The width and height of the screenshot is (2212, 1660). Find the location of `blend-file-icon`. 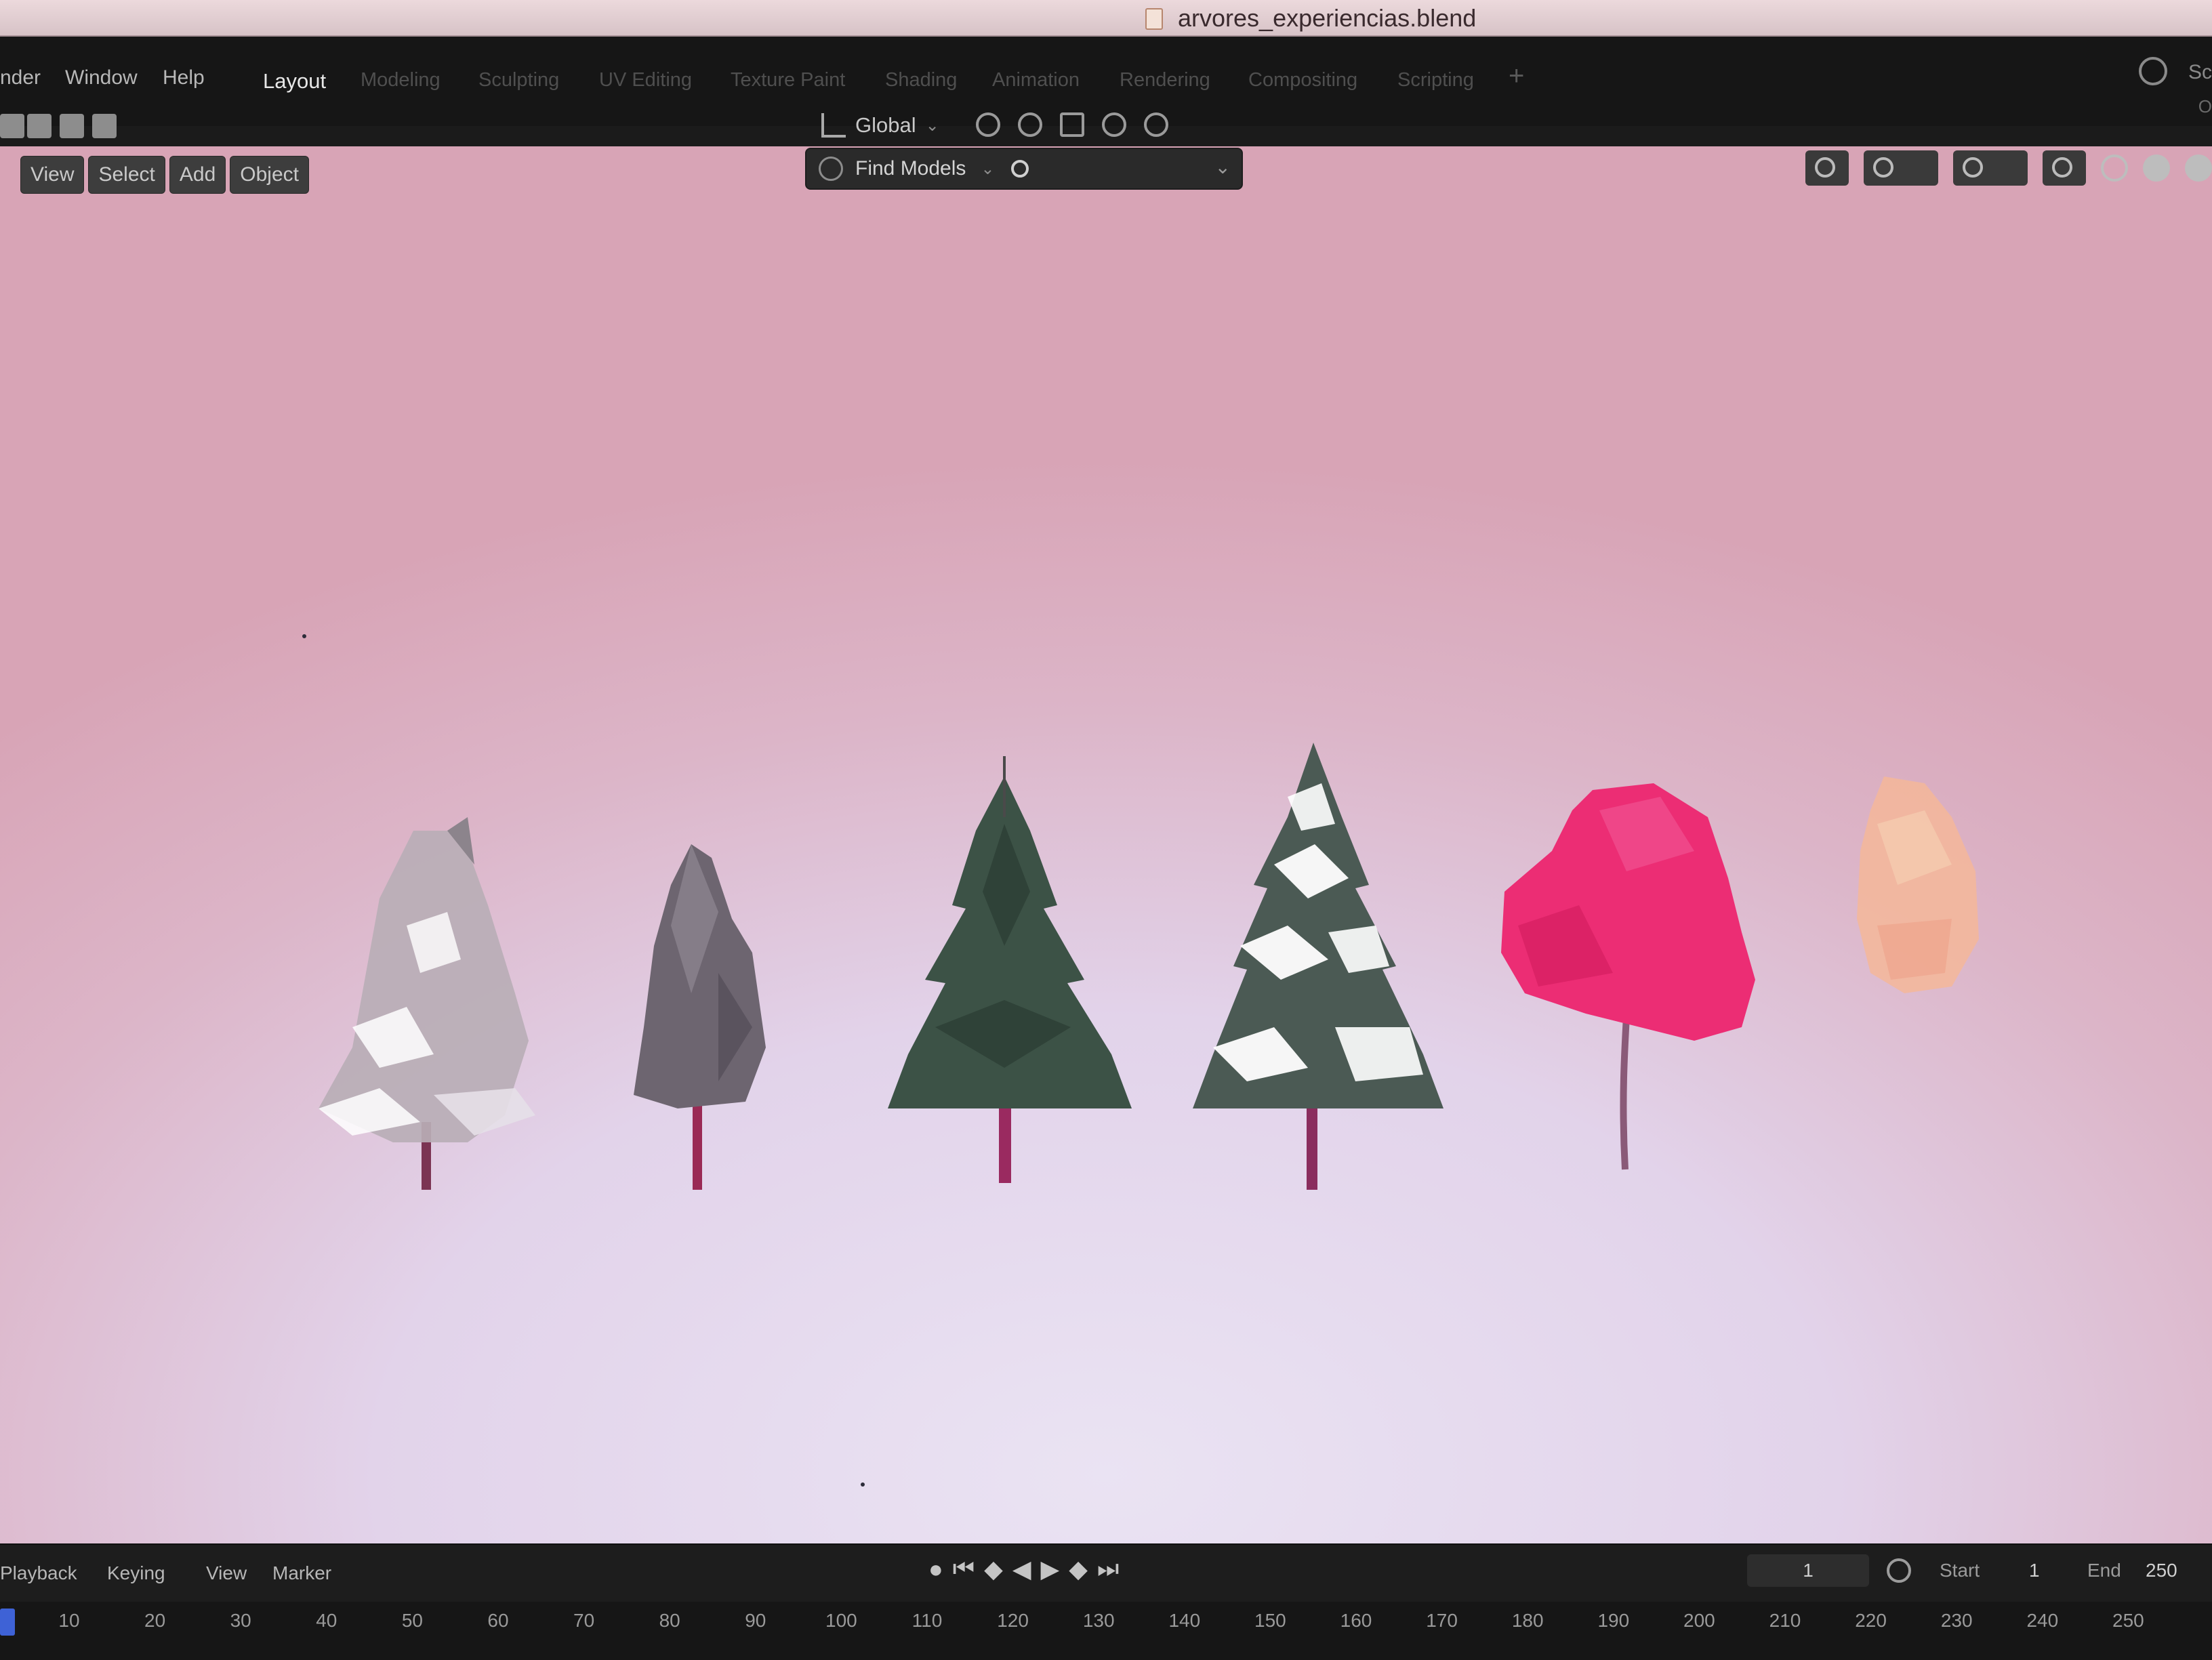

blend-file-icon is located at coordinates (1154, 19).